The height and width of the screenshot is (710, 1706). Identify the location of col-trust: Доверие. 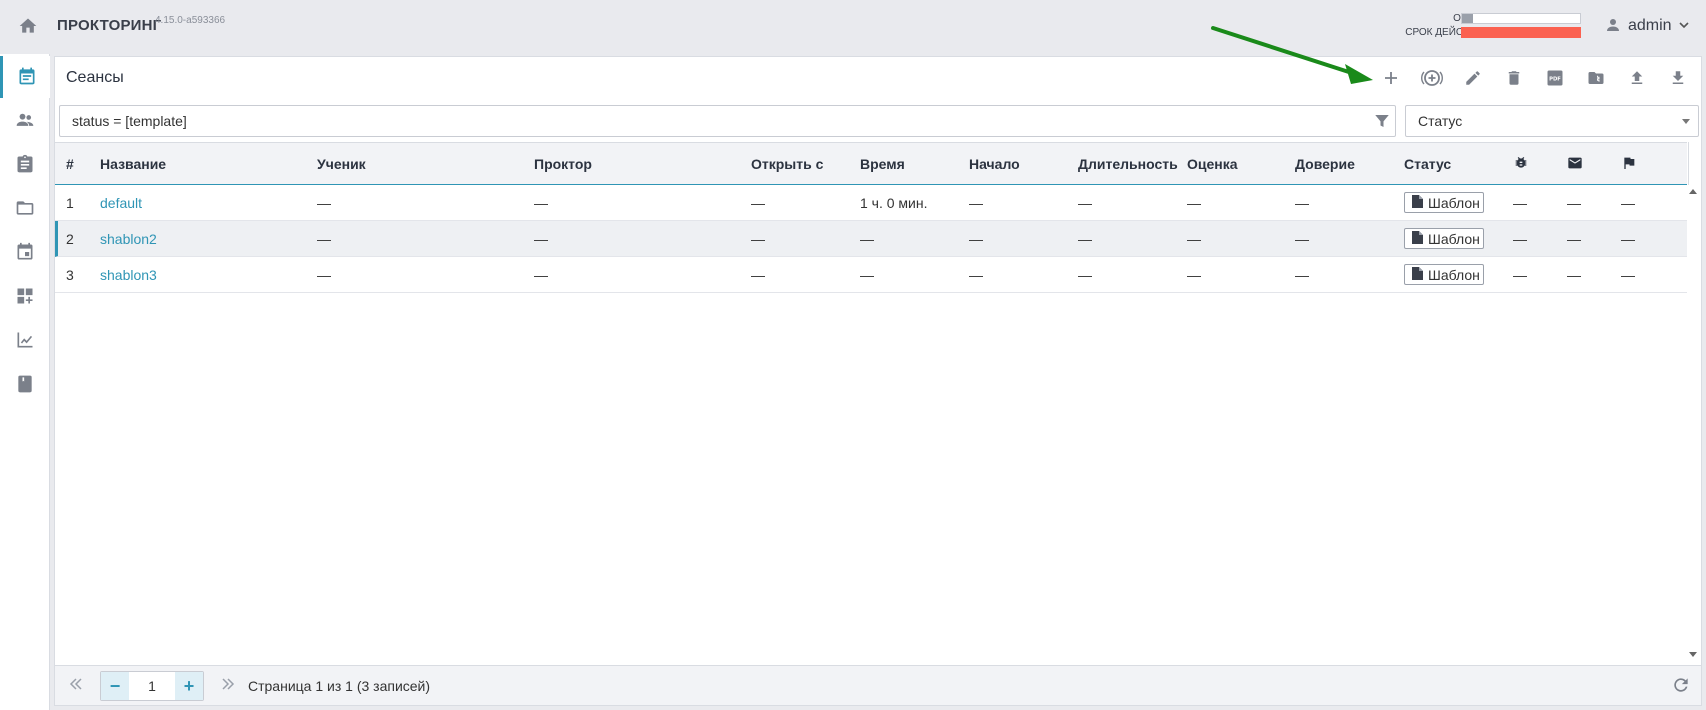
(1325, 164).